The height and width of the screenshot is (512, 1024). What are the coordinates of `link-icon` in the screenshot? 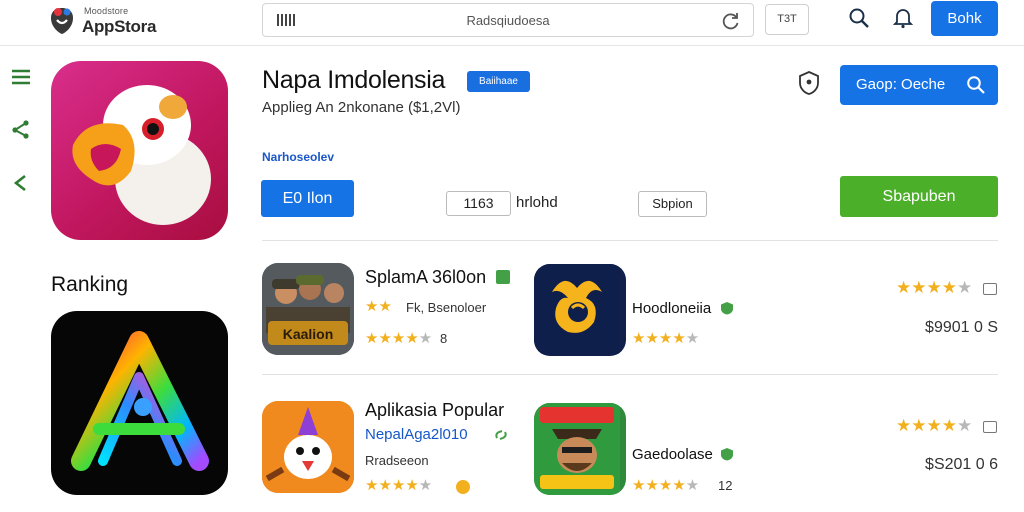 It's located at (501, 435).